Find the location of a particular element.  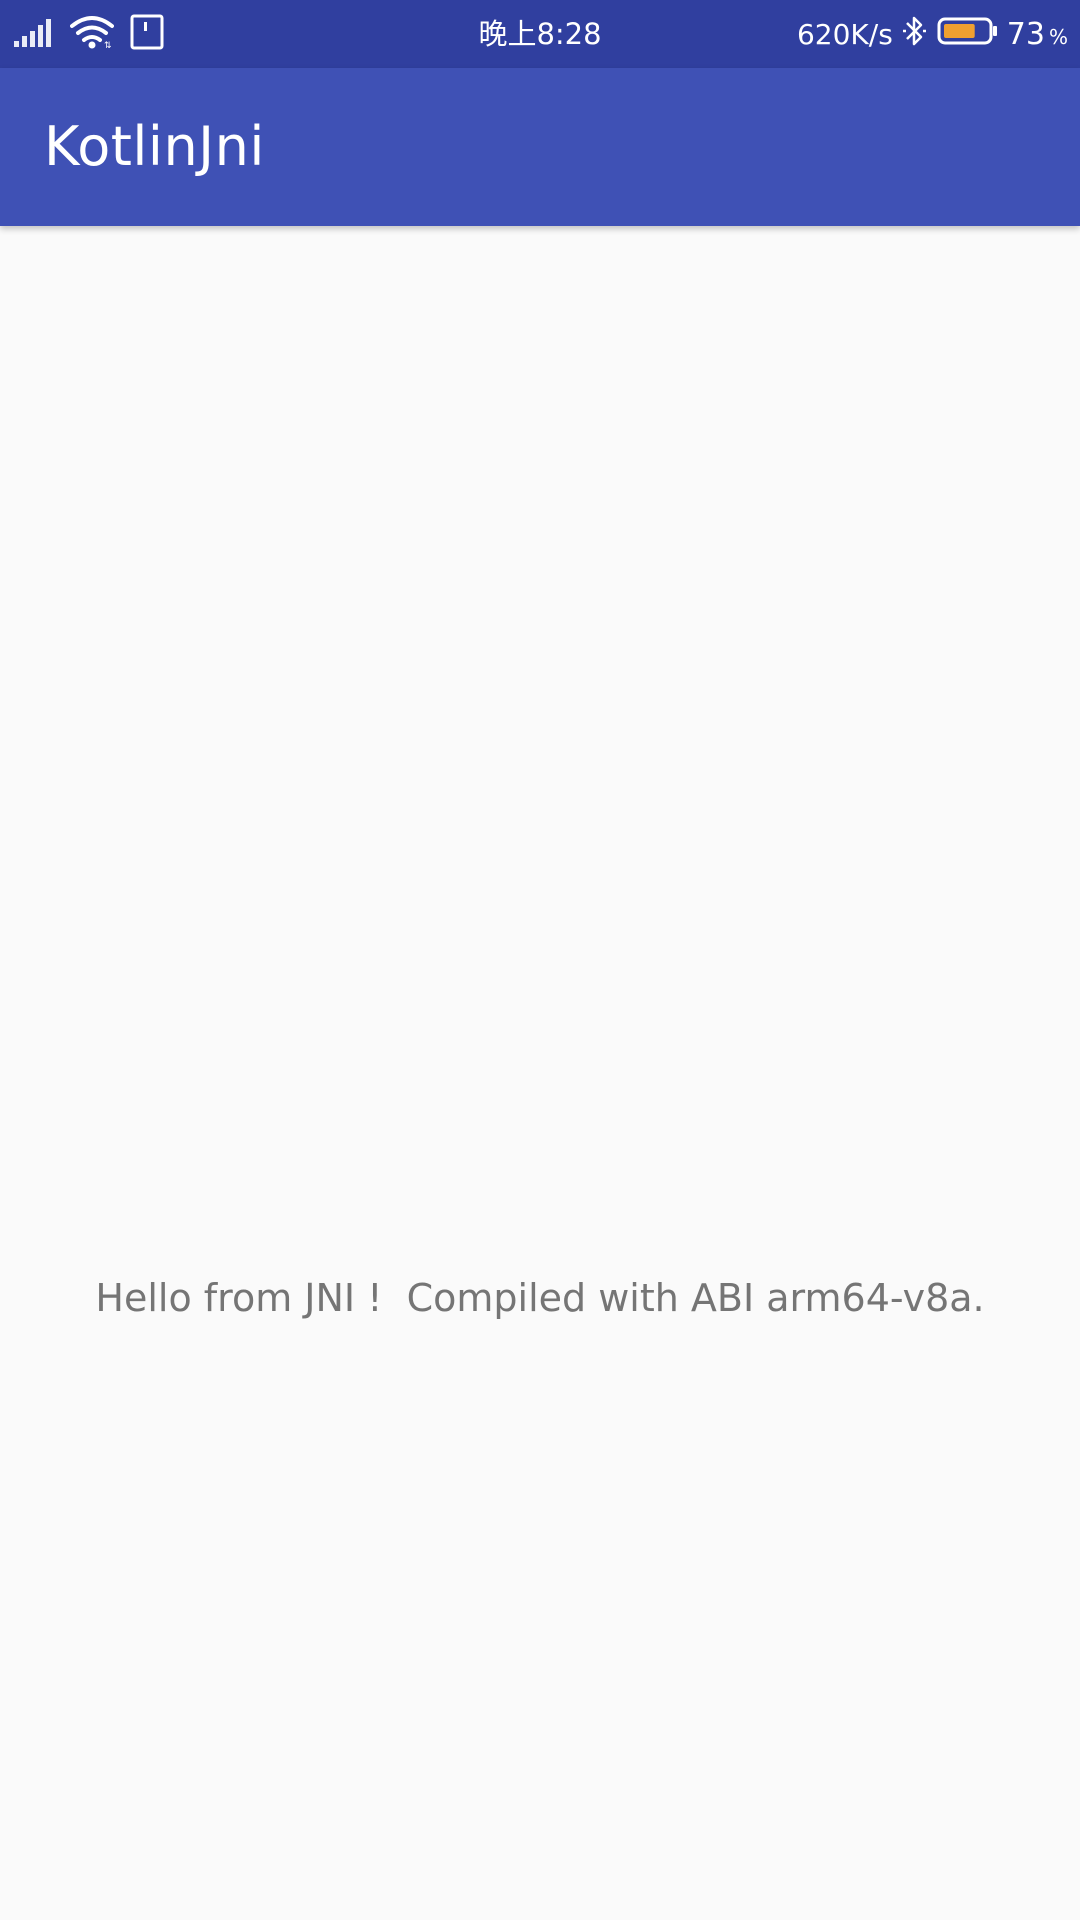

battery-percentage: 73% is located at coordinates (1037, 34).